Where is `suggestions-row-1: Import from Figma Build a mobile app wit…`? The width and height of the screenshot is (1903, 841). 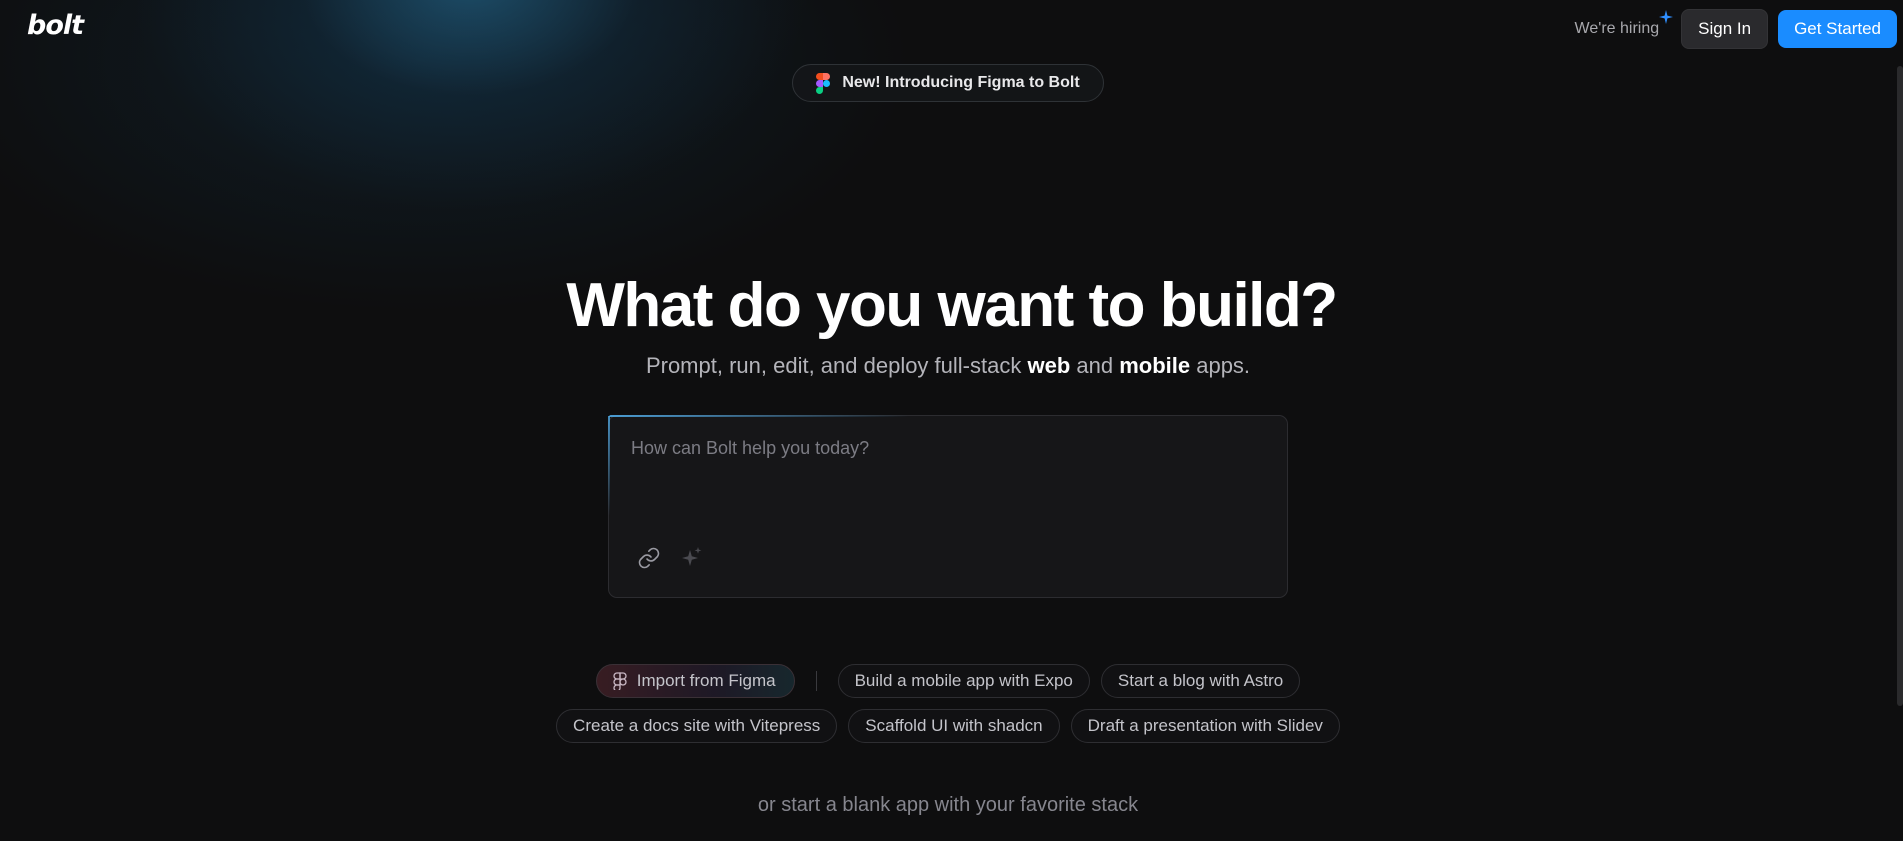 suggestions-row-1: Import from Figma Build a mobile app wit… is located at coordinates (948, 681).